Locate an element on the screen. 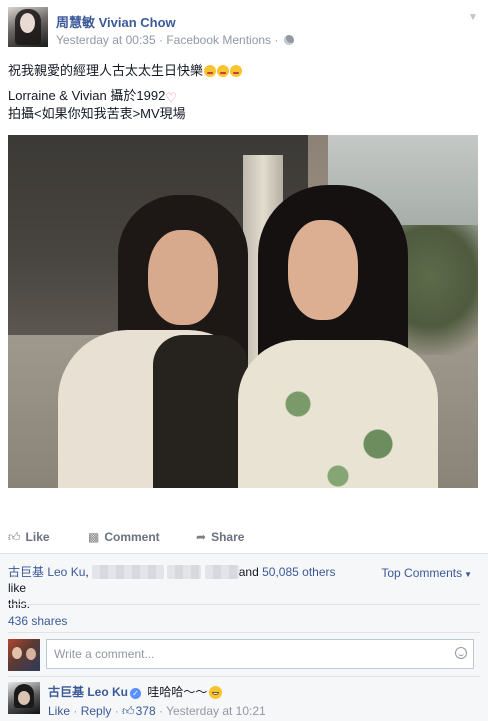 The height and width of the screenshot is (721, 488). photo-person-left-vest is located at coordinates (200, 411).